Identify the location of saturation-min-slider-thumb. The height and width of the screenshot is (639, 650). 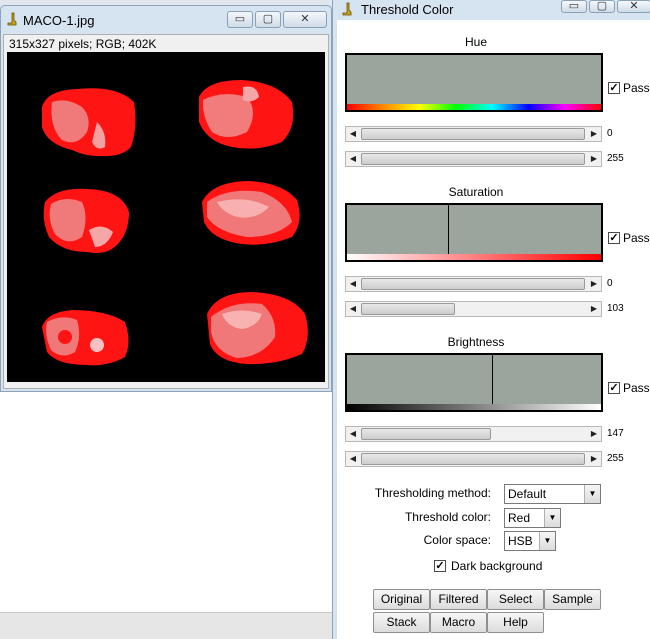
(473, 284).